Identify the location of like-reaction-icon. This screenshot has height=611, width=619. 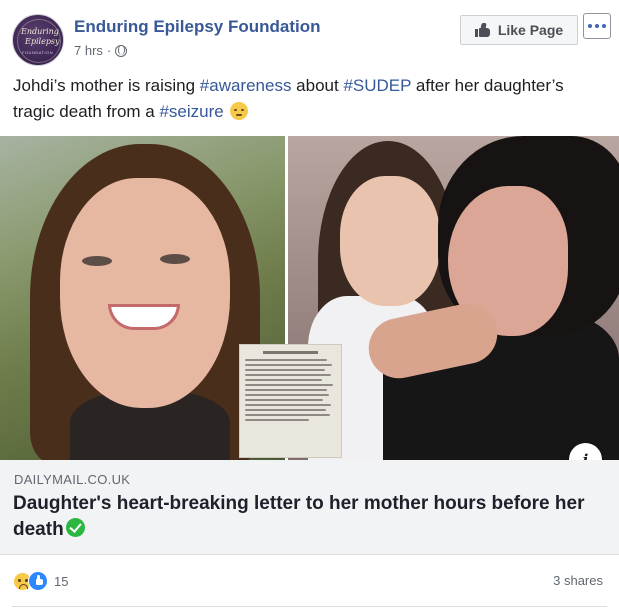
(38, 581).